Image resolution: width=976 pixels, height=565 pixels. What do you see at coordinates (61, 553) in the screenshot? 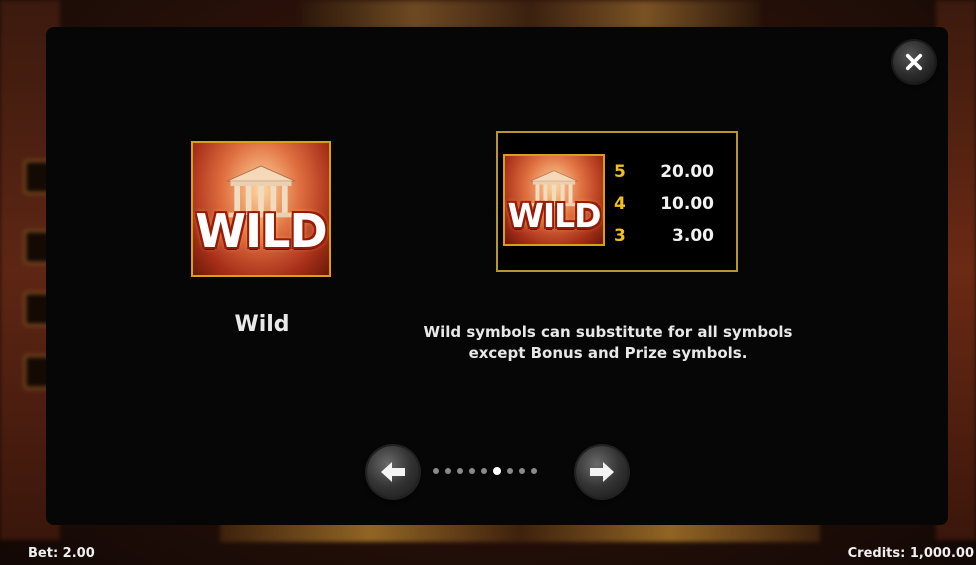
I see `bet-display: Bet: 2.00` at bounding box center [61, 553].